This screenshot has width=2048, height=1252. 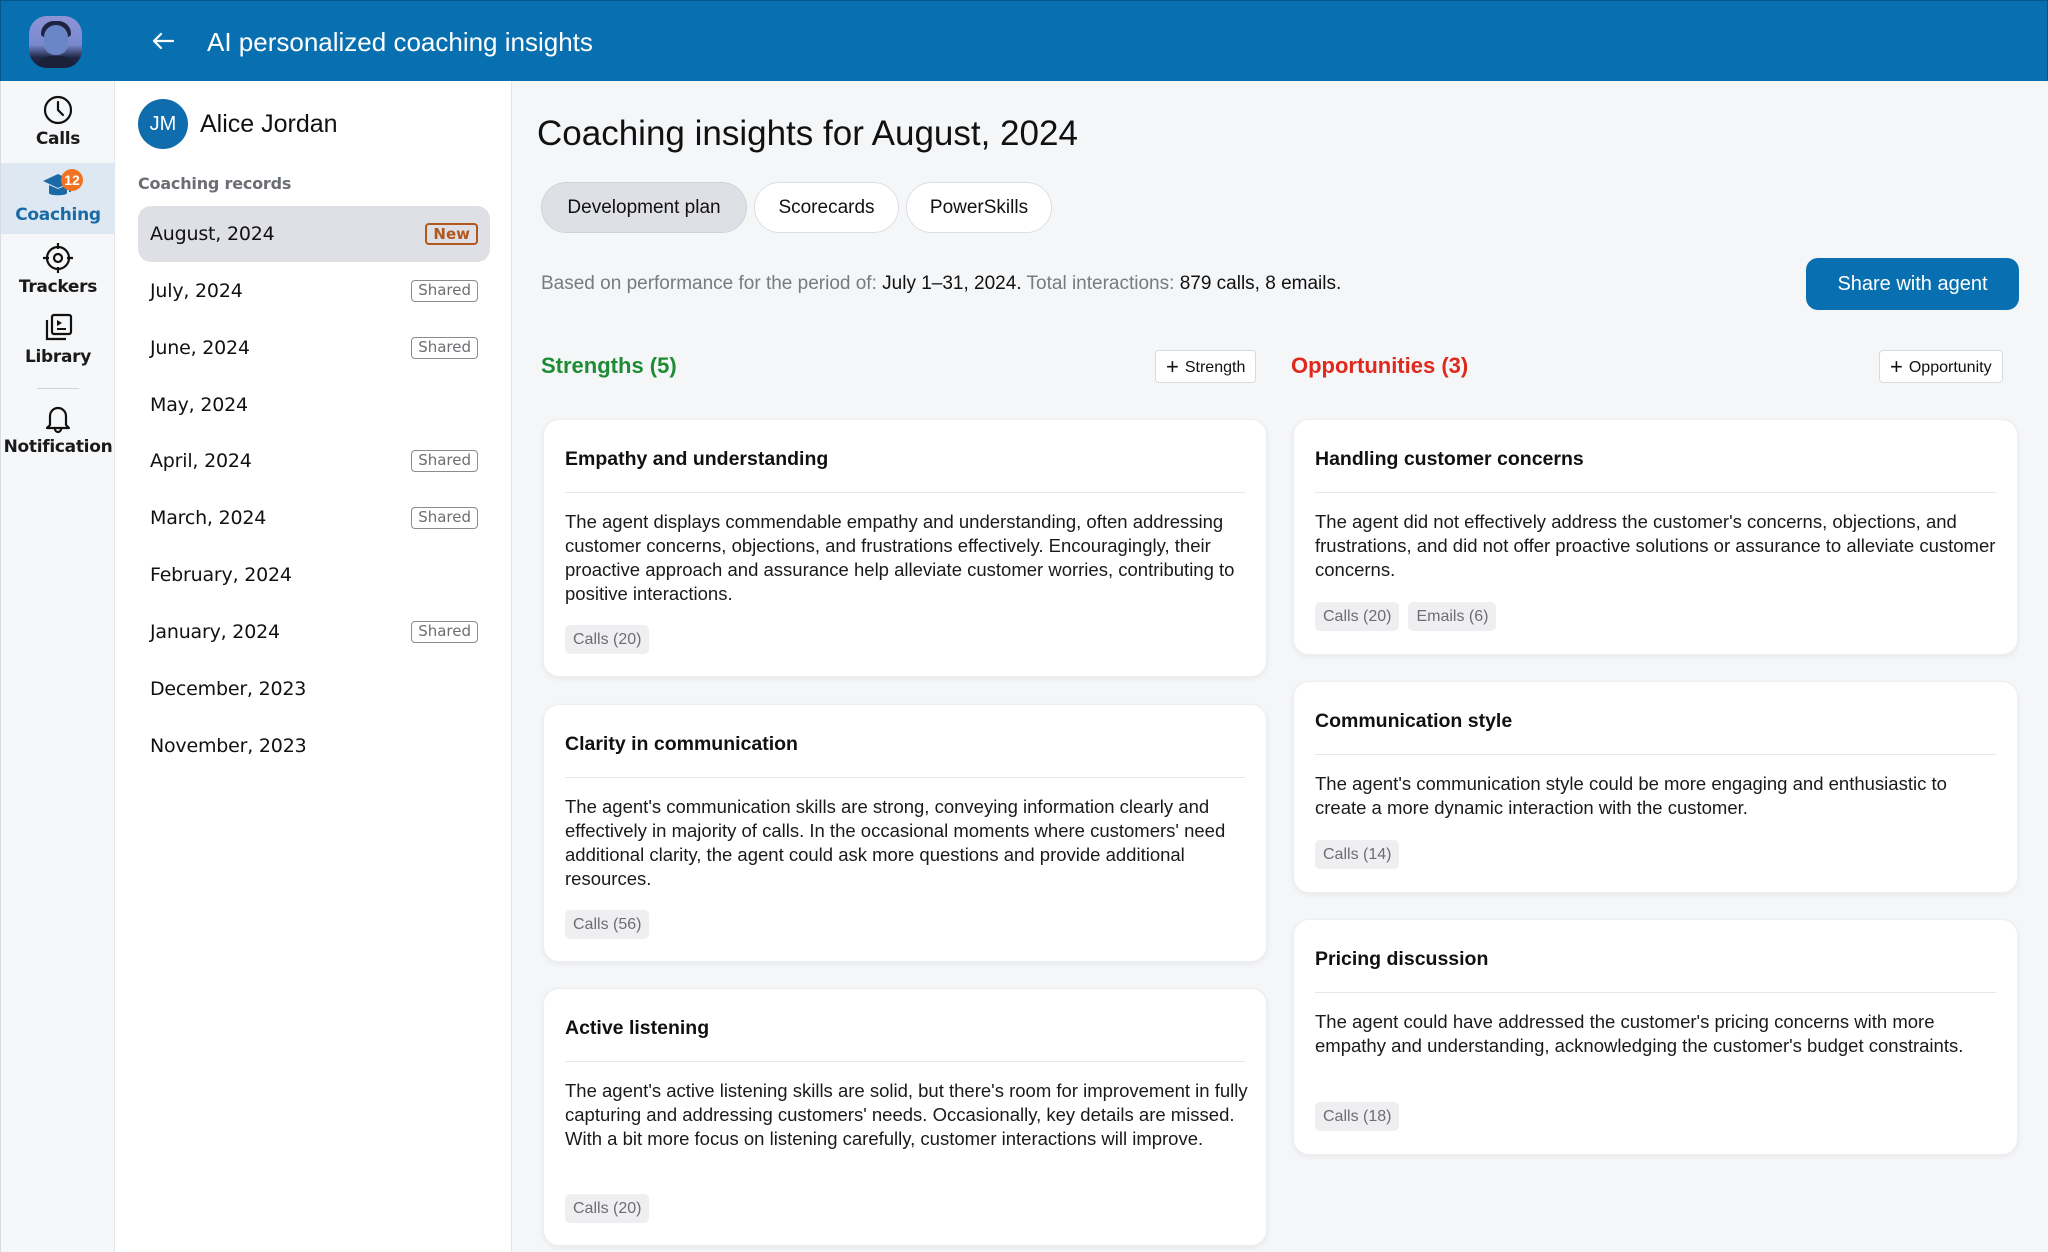 What do you see at coordinates (56, 62) in the screenshot?
I see `avatar-shoulders` at bounding box center [56, 62].